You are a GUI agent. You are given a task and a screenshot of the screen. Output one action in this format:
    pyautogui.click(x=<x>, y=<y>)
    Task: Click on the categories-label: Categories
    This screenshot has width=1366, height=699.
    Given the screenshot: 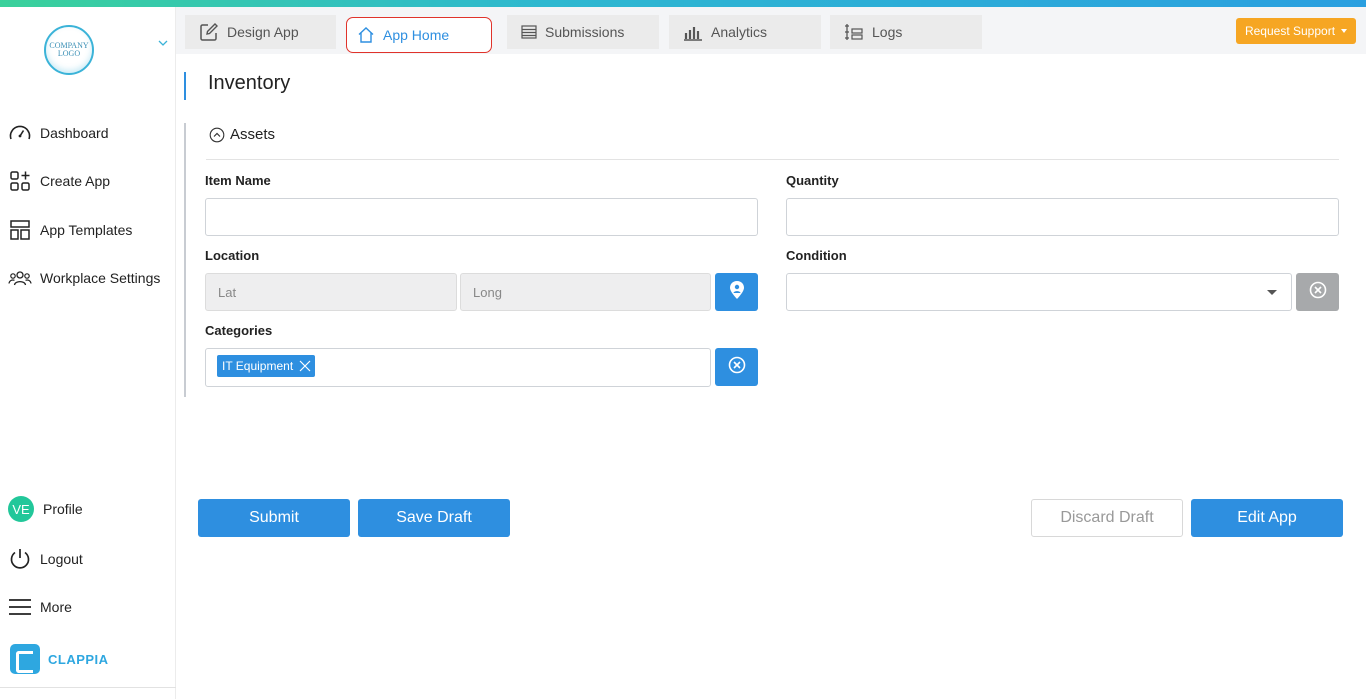 What is the action you would take?
    pyautogui.click(x=239, y=330)
    